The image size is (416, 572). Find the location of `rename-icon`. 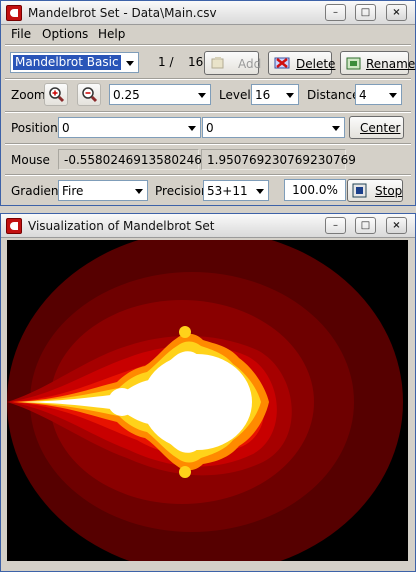

rename-icon is located at coordinates (354, 63).